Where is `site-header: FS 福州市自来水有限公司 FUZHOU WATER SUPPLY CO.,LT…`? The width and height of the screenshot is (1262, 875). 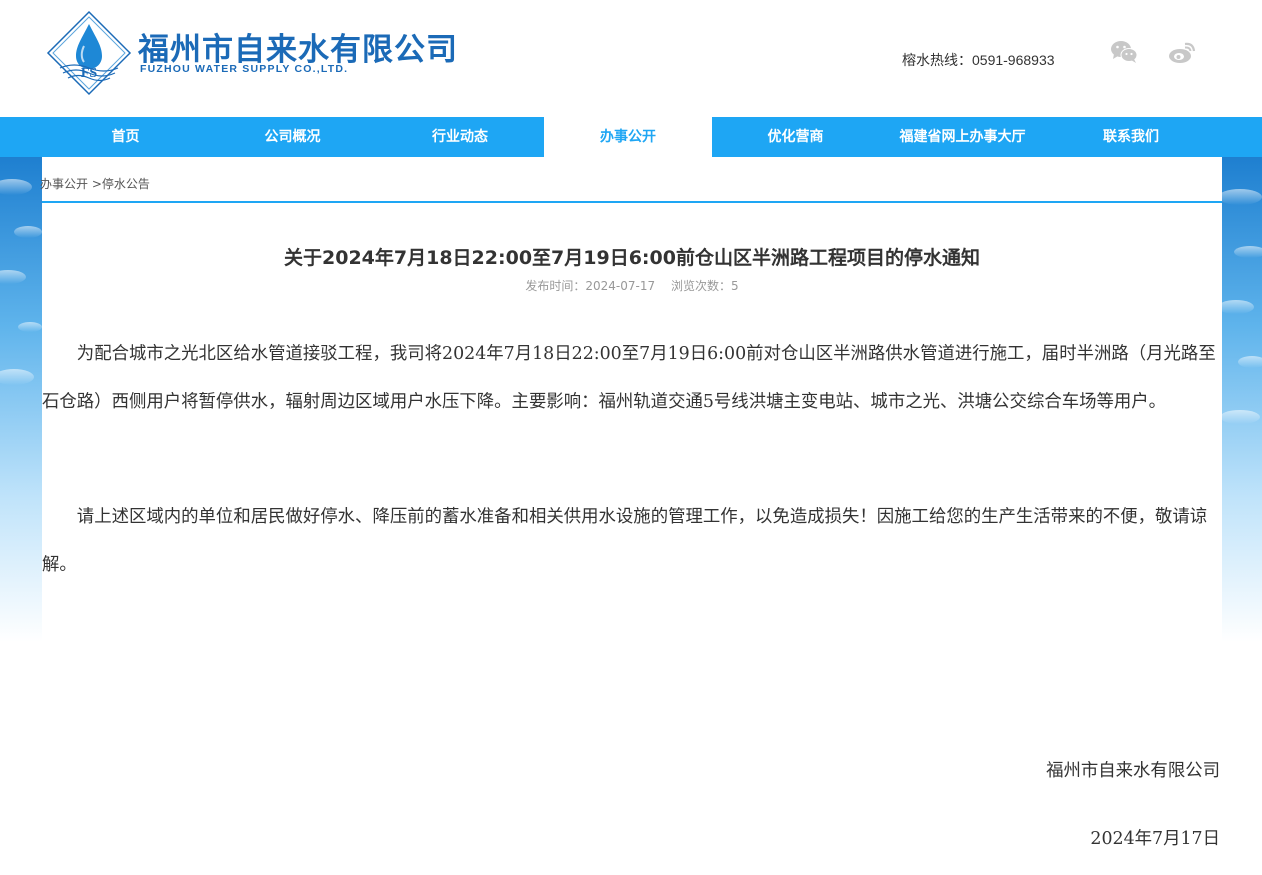
site-header: FS 福州市自来水有限公司 FUZHOU WATER SUPPLY CO.,LT… is located at coordinates (631, 58).